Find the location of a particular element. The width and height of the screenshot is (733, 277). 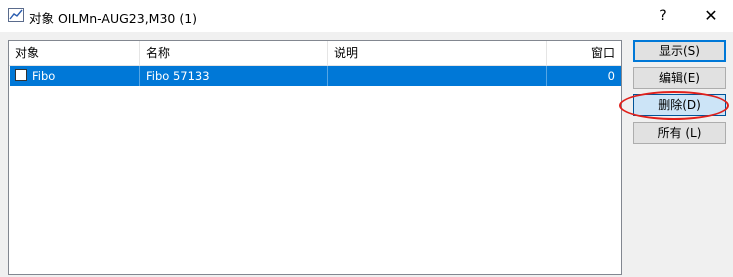

list-header: 对象 名称 说明 窗口 is located at coordinates (315, 53).